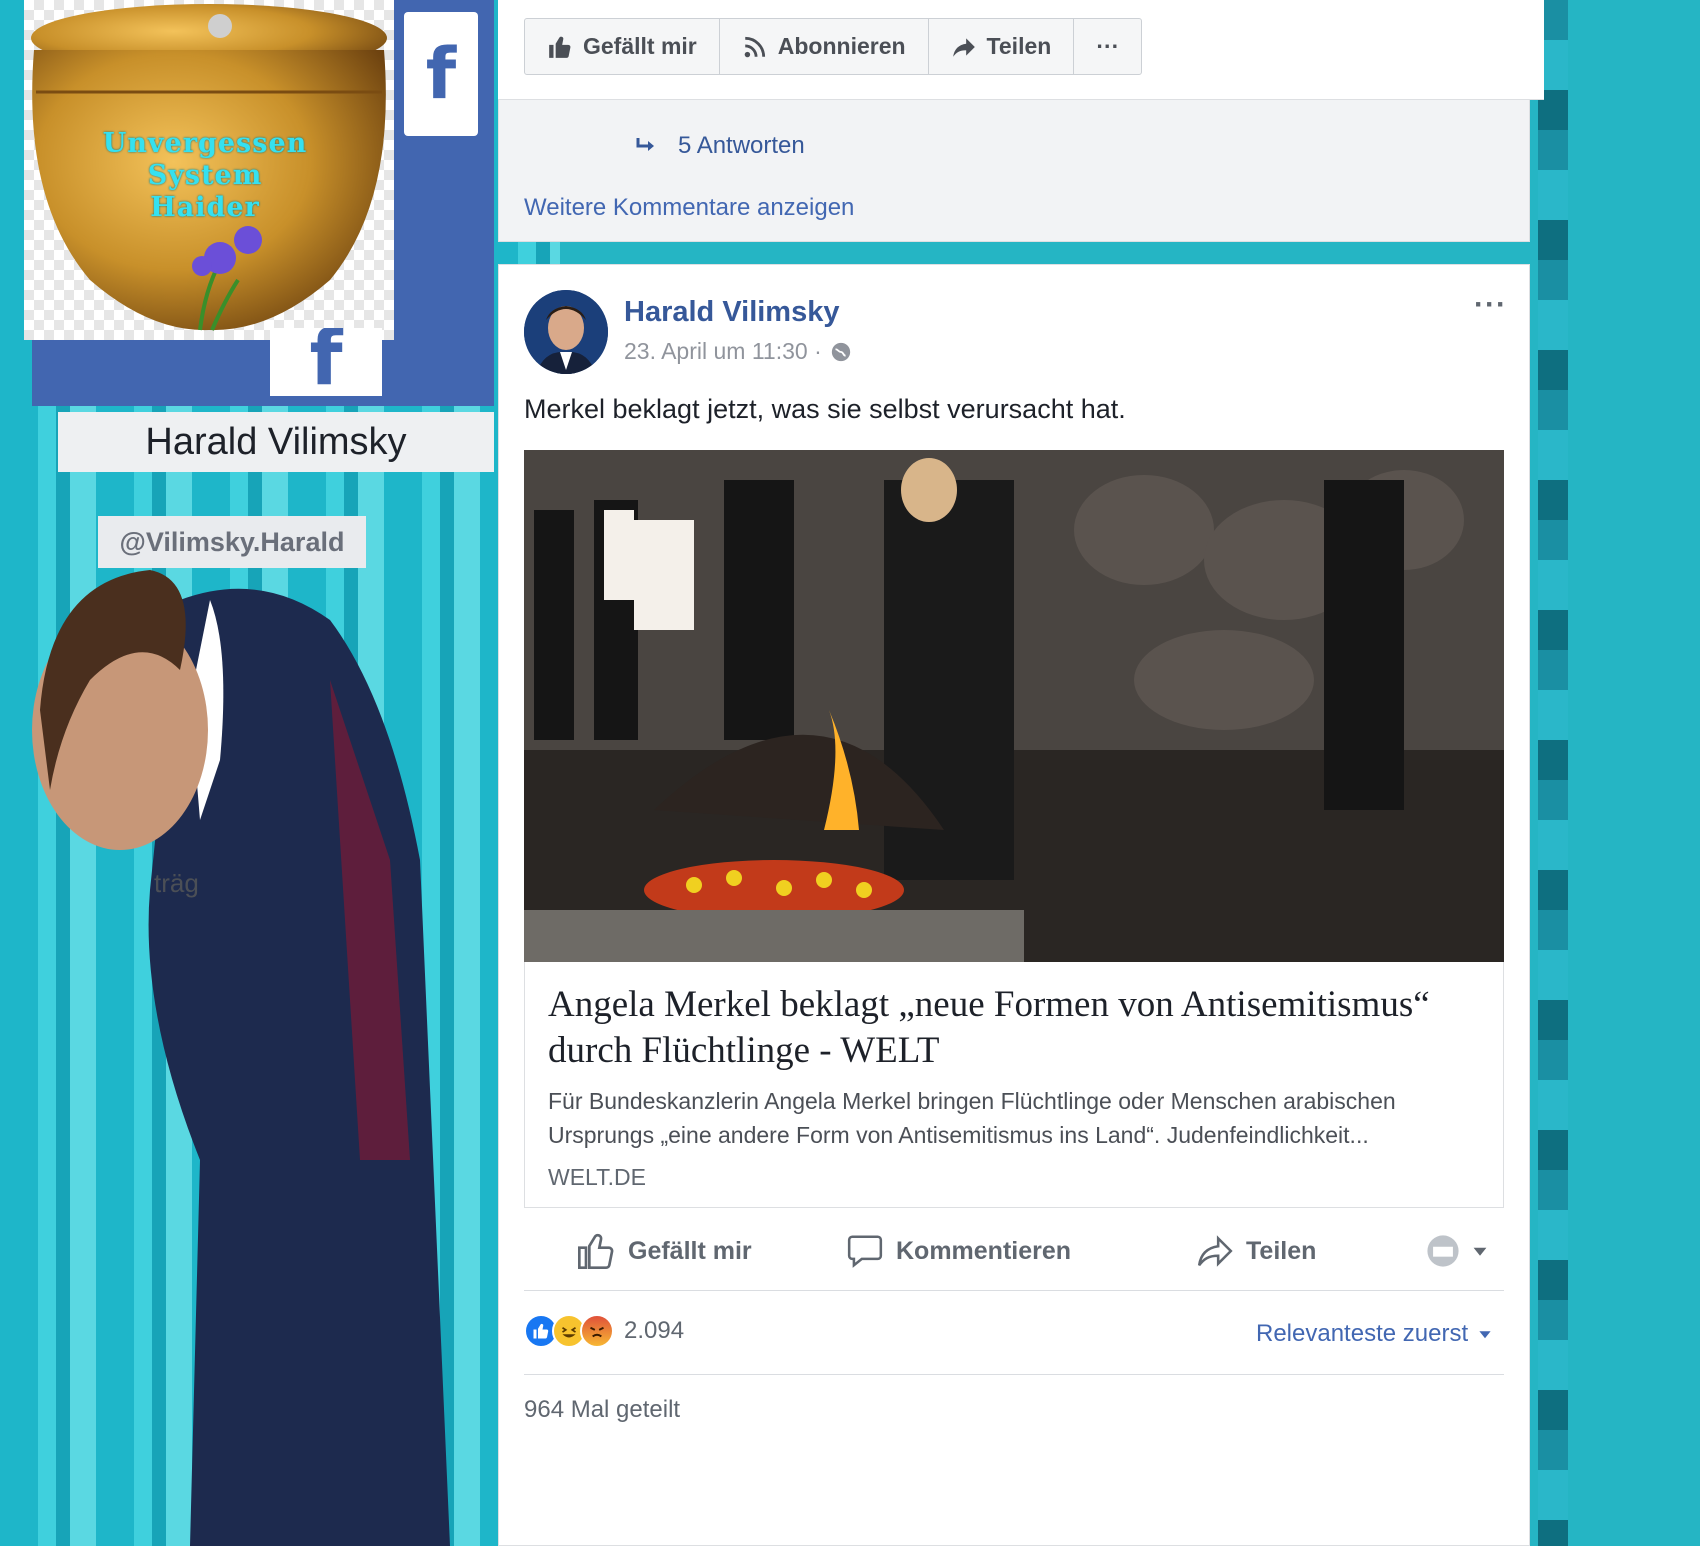 The width and height of the screenshot is (1700, 1546). I want to click on subscribe-button: Abonnieren, so click(824, 46).